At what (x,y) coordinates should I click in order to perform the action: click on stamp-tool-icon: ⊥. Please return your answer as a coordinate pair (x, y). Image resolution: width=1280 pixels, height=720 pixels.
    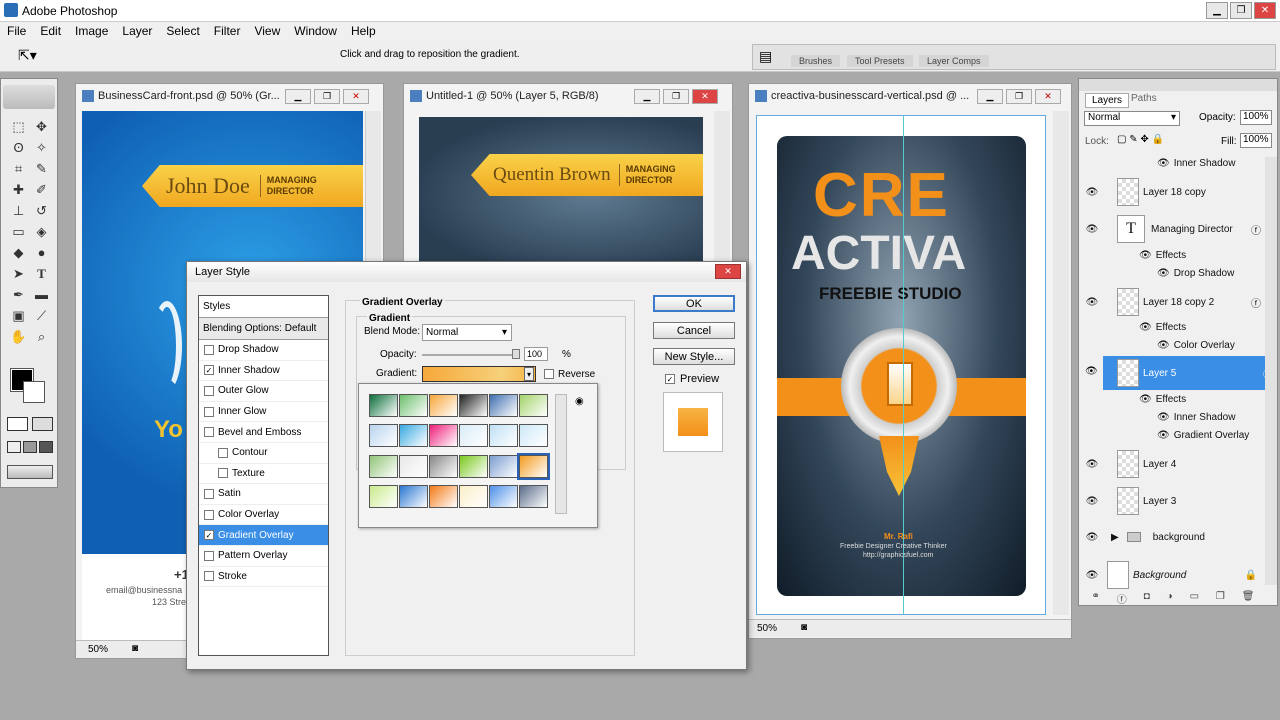
    Looking at the image, I should click on (18, 210).